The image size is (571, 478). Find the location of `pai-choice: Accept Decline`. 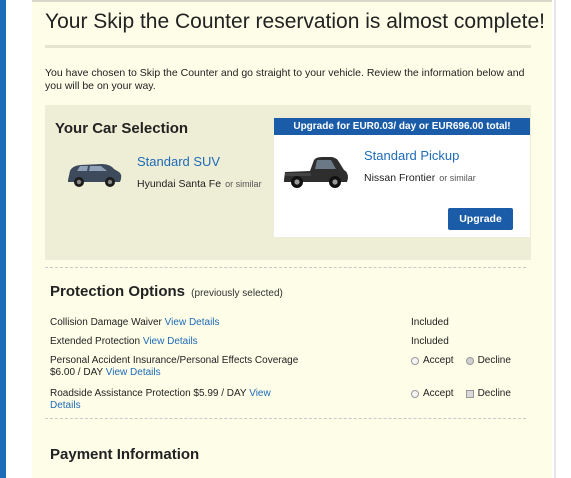

pai-choice: Accept Decline is located at coordinates (467, 360).